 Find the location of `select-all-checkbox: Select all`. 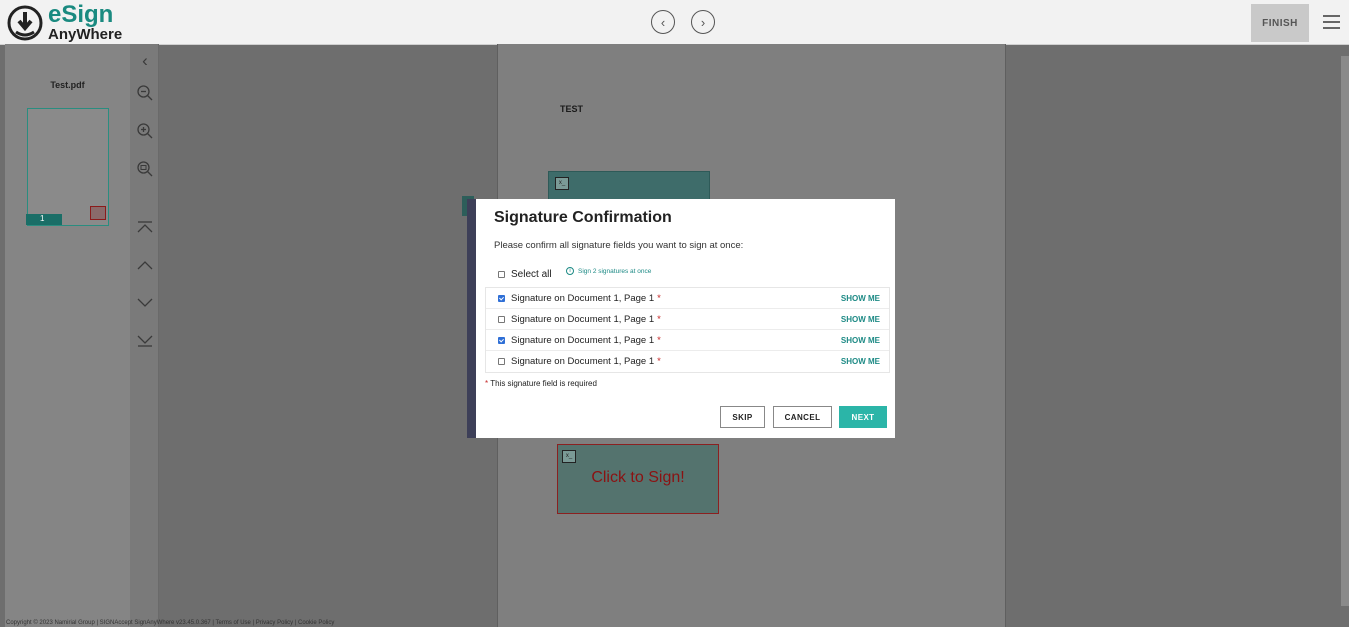

select-all-checkbox: Select all is located at coordinates (525, 274).